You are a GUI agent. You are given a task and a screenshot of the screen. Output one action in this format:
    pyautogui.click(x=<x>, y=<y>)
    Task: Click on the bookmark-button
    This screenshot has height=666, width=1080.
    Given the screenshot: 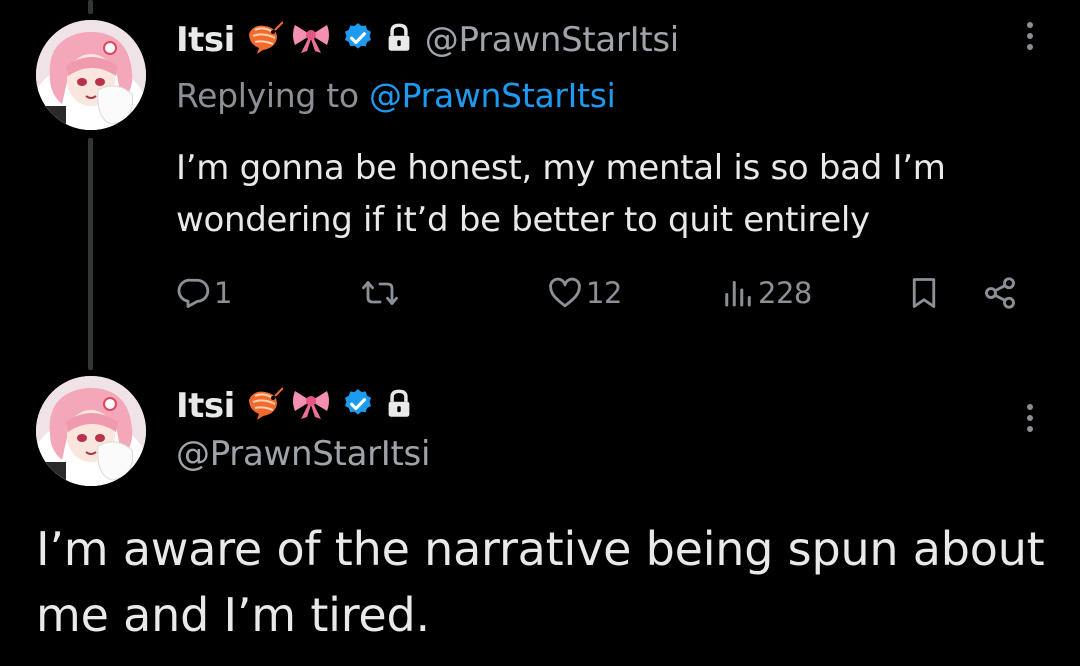 What is the action you would take?
    pyautogui.click(x=924, y=293)
    